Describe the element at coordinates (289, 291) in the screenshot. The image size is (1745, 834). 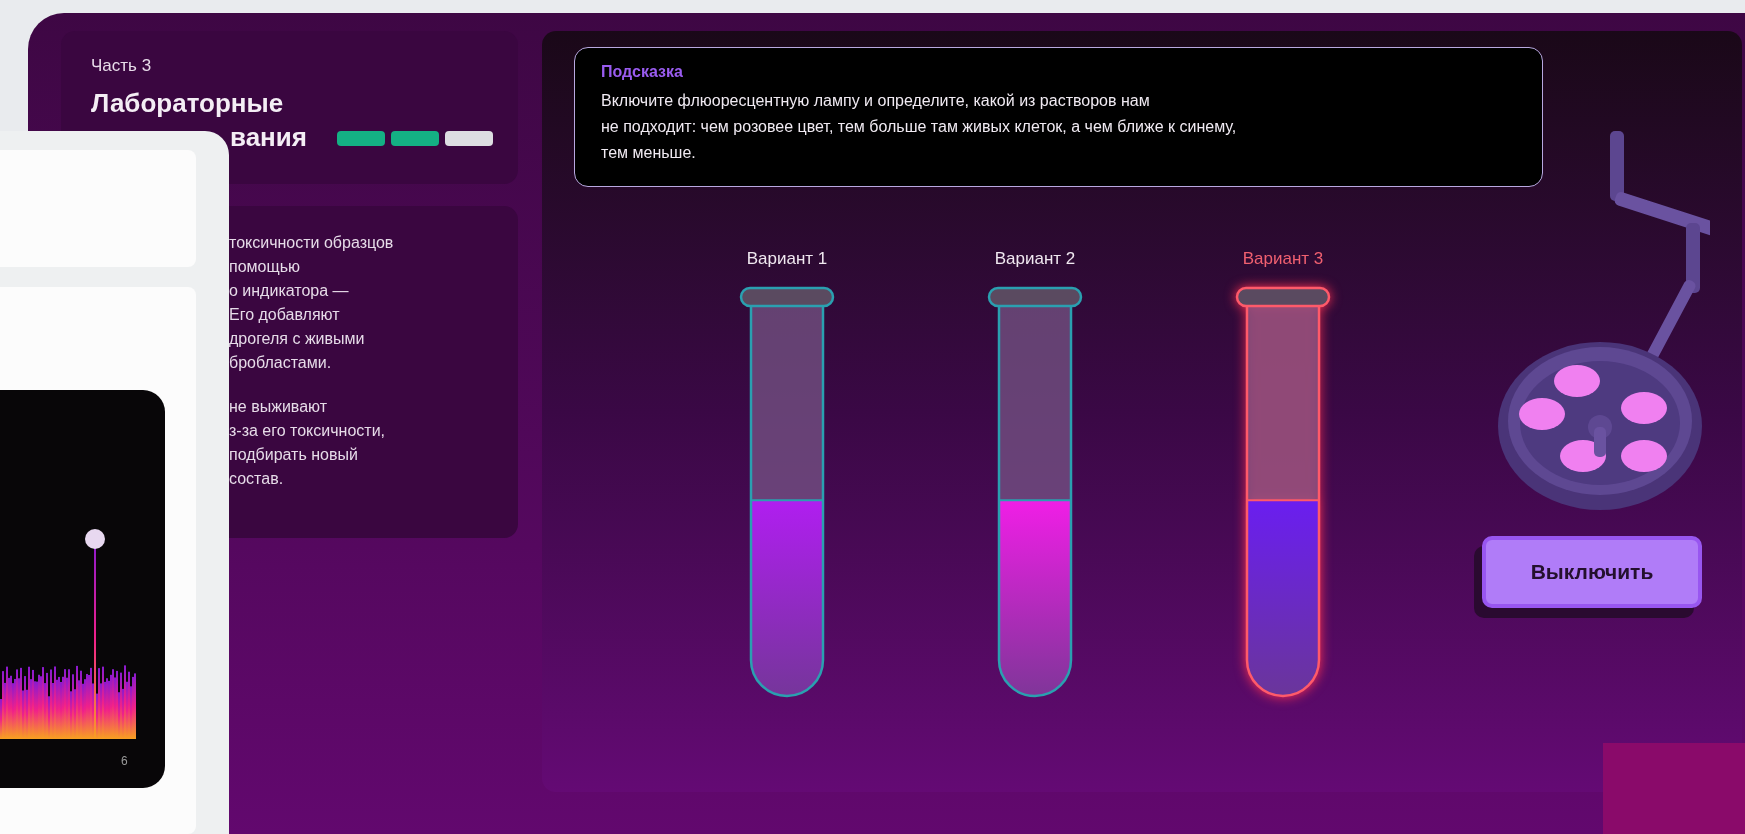
I see `description-text: о индикатора —` at that location.